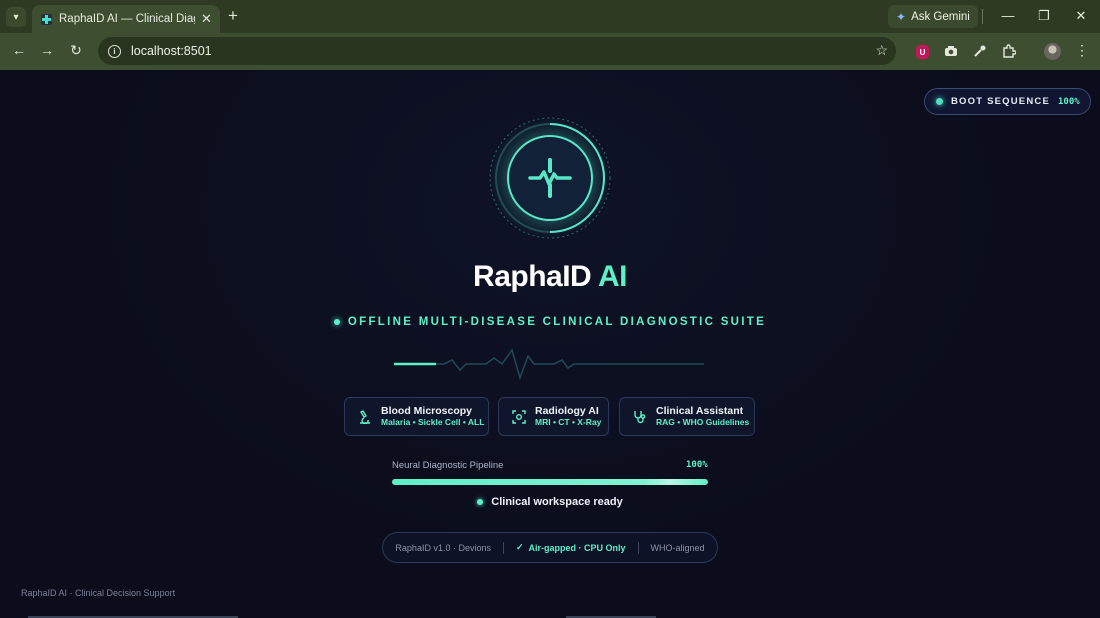 This screenshot has width=1100, height=618. Describe the element at coordinates (697, 465) in the screenshot. I see `pipeline-percent: 100%` at that location.